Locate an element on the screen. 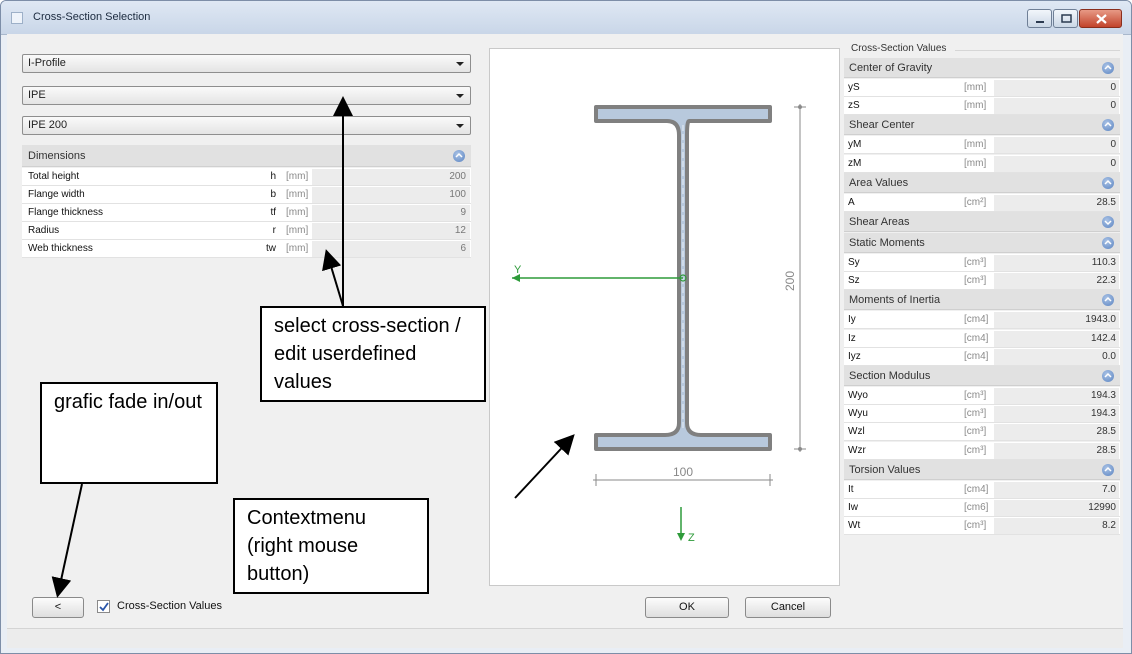 This screenshot has width=1132, height=654. maximize-button is located at coordinates (1065, 18).